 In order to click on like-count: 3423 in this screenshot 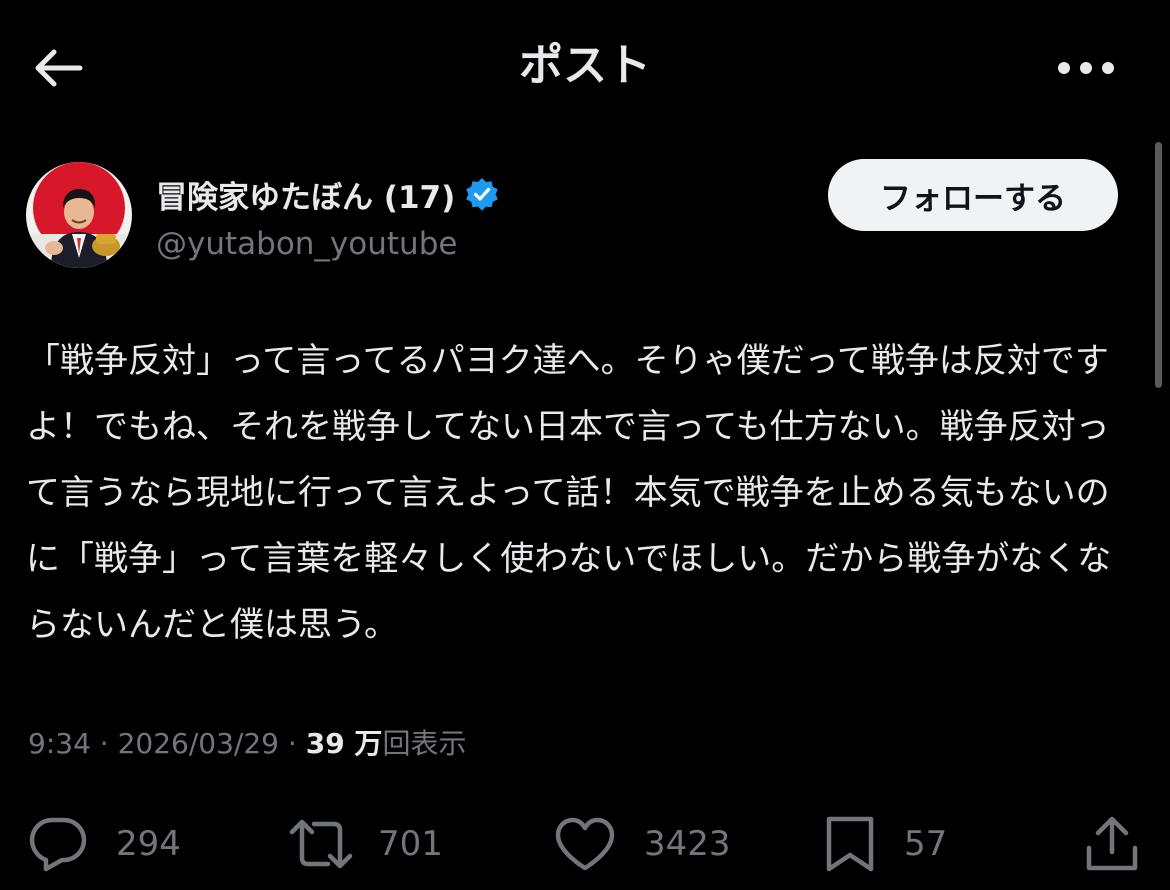, I will do `click(687, 844)`.